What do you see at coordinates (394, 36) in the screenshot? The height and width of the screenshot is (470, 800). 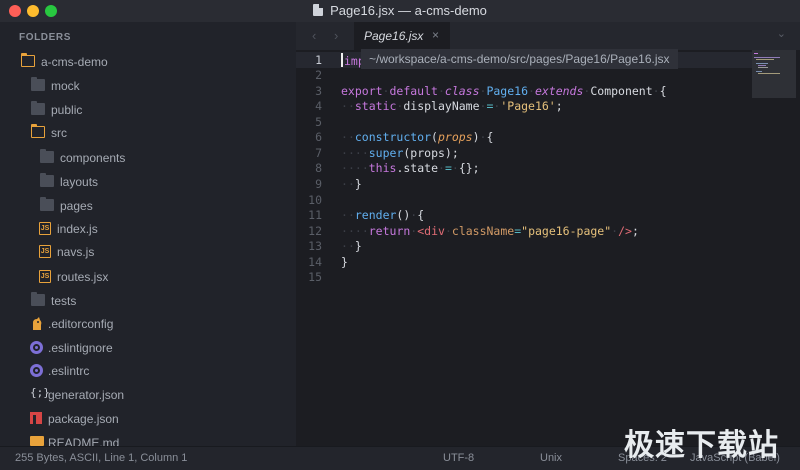 I see `tab-label: Page16.jsx` at bounding box center [394, 36].